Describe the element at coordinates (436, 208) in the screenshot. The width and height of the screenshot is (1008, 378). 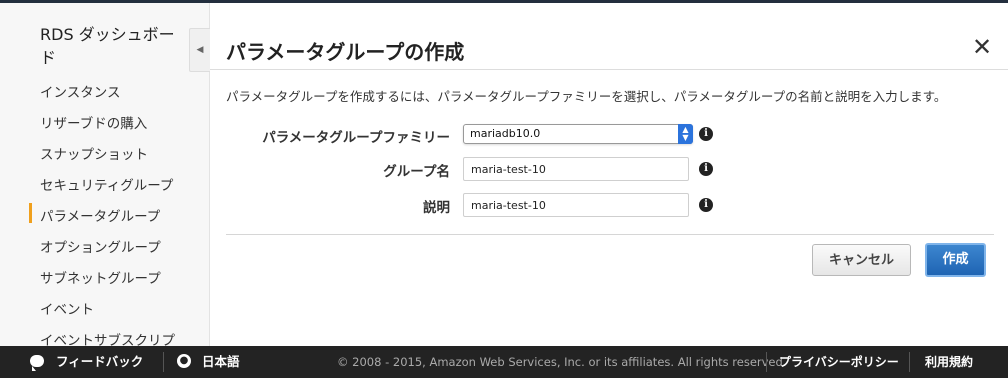
I see `description-label: 説明` at that location.